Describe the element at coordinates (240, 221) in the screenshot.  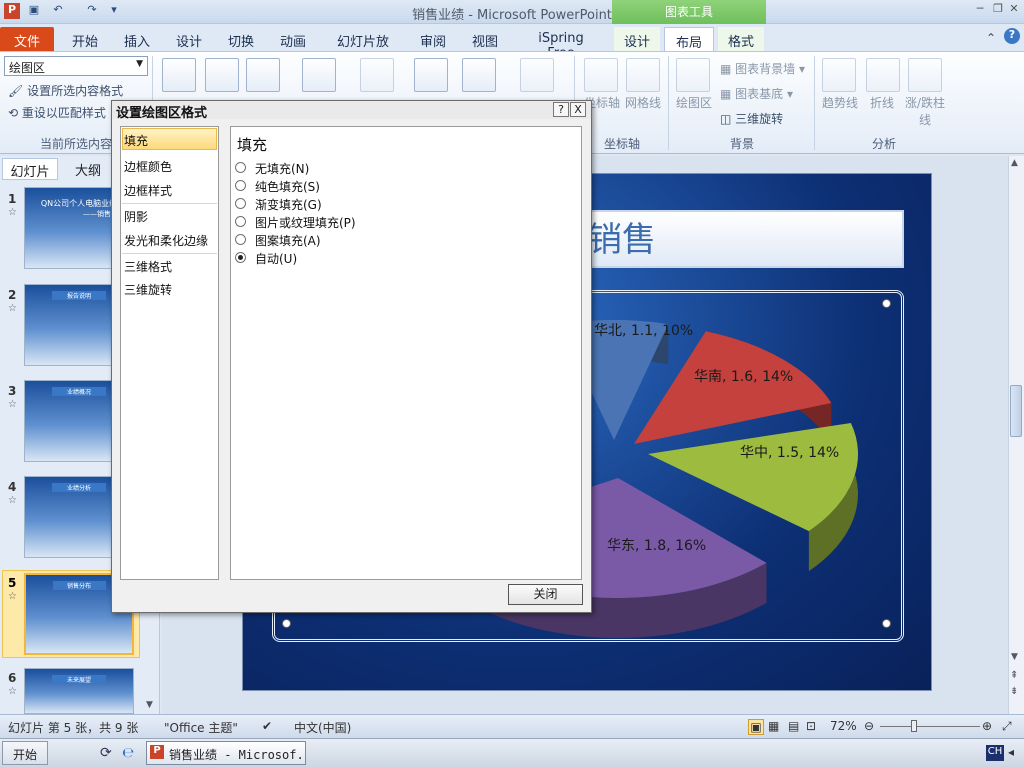
I see `radio-picture-fill` at that location.